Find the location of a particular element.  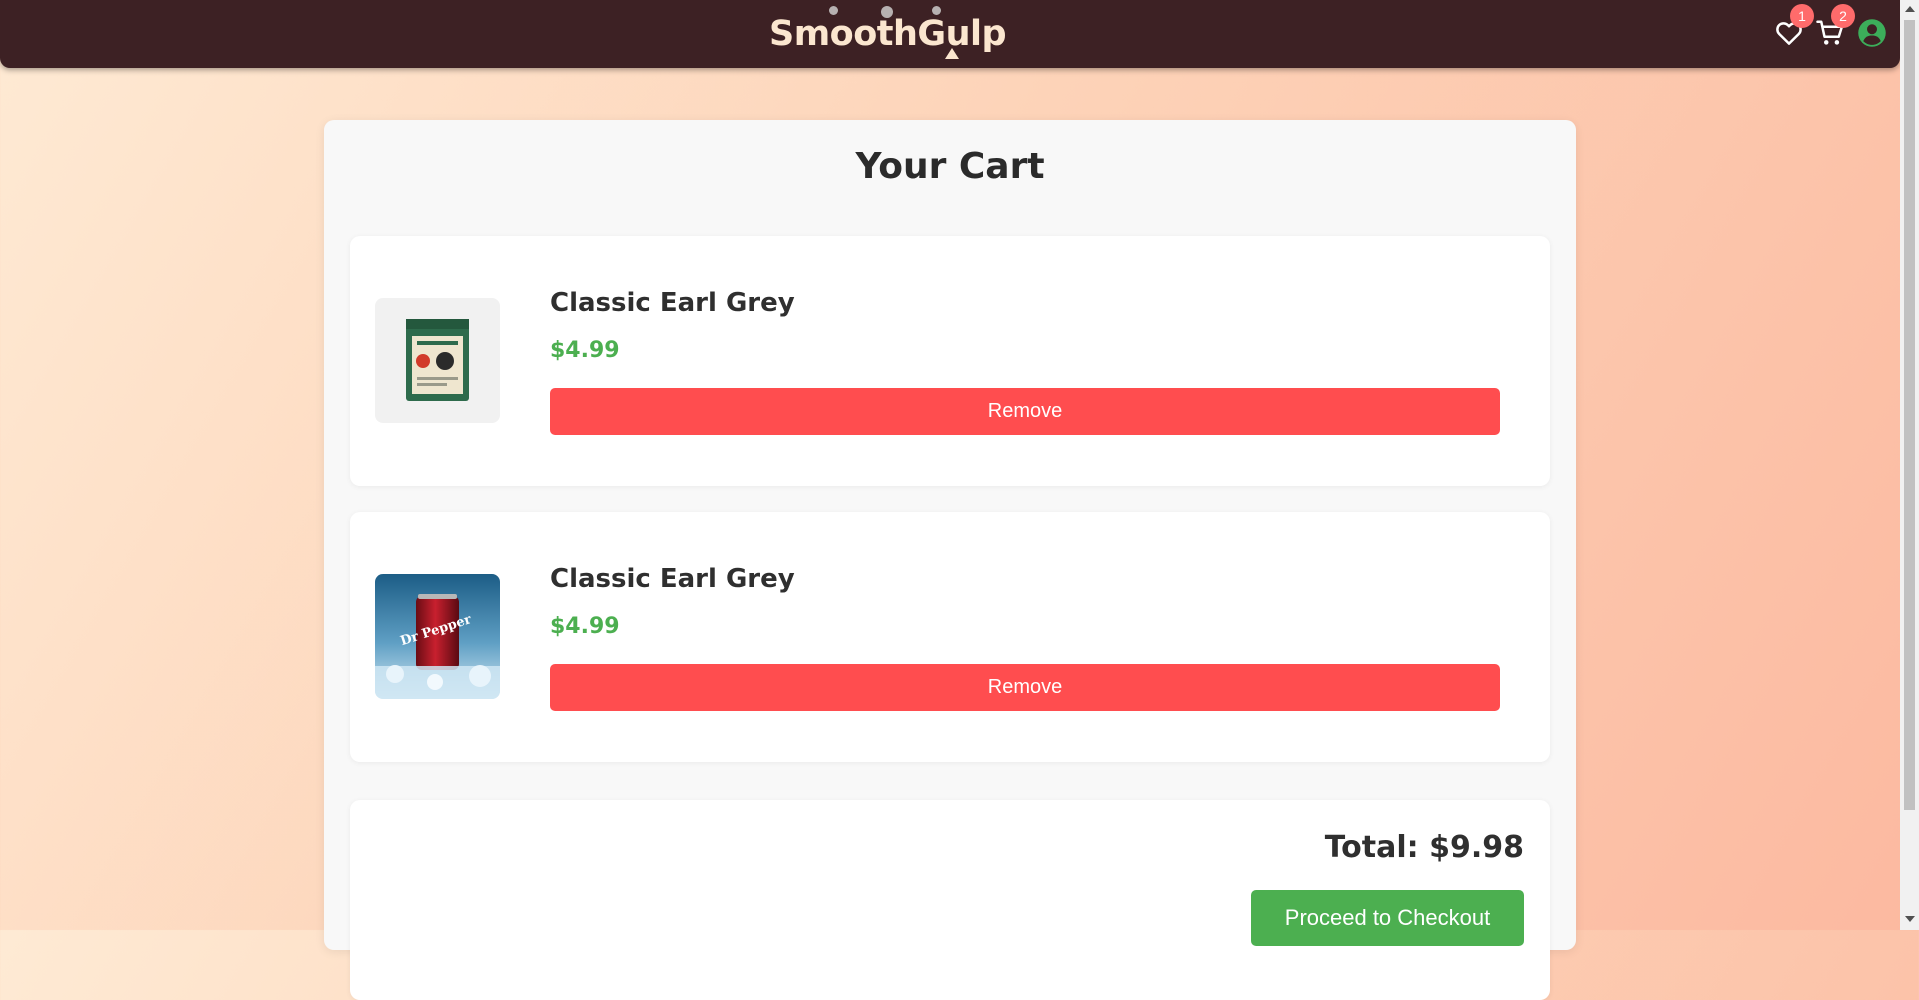

scrollbar-thumb is located at coordinates (1909, 415).